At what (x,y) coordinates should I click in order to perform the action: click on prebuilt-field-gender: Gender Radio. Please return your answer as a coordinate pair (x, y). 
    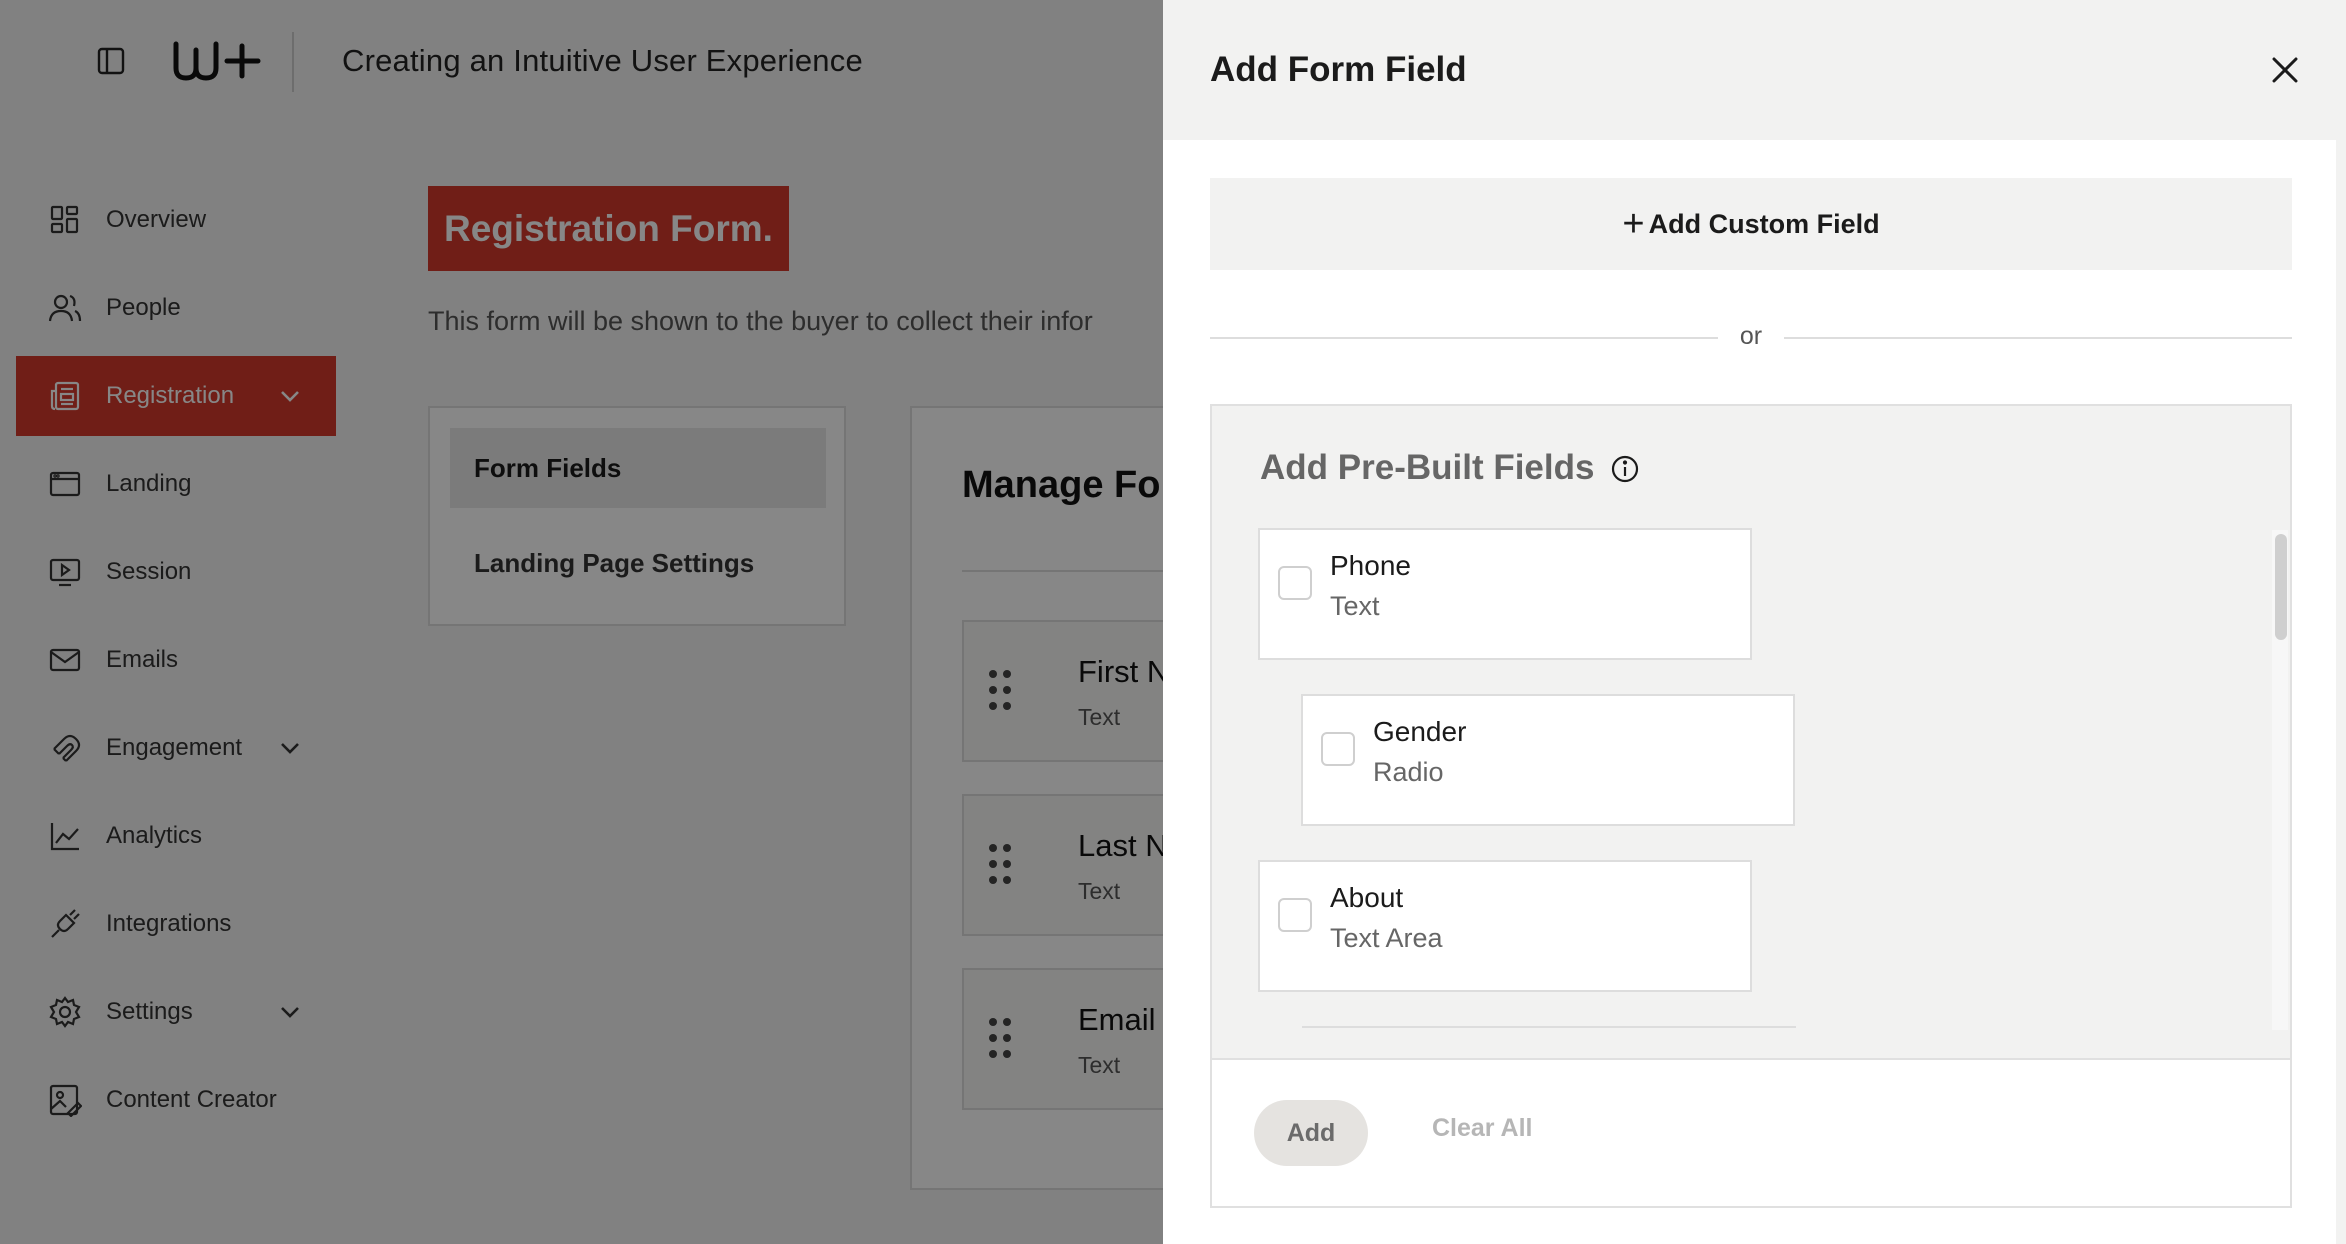
    Looking at the image, I should click on (1548, 760).